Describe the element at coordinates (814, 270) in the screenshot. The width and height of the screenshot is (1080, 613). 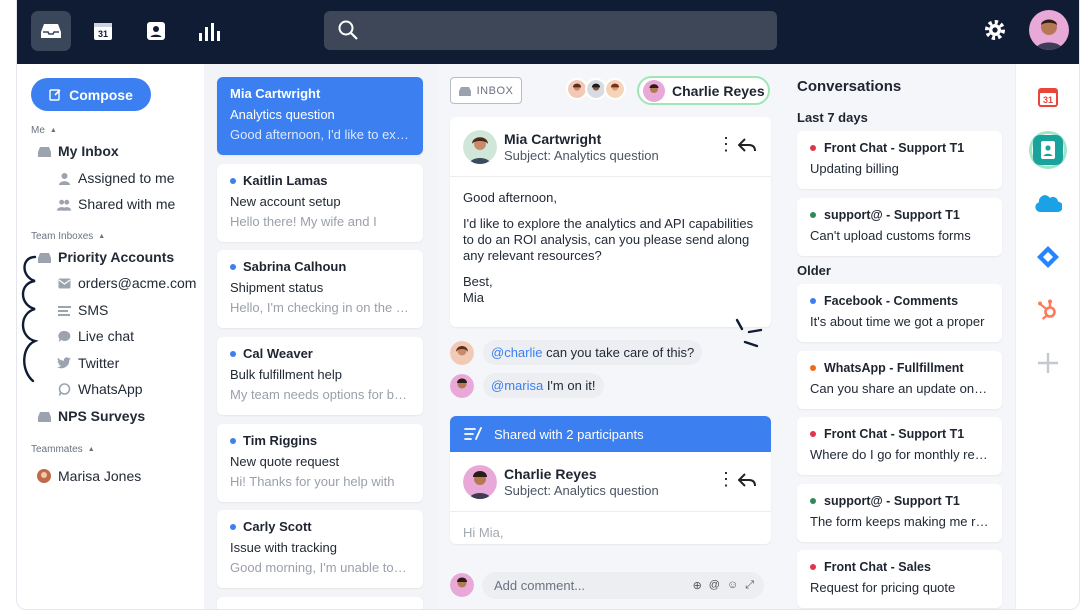
I see `group-label-older: Older` at that location.